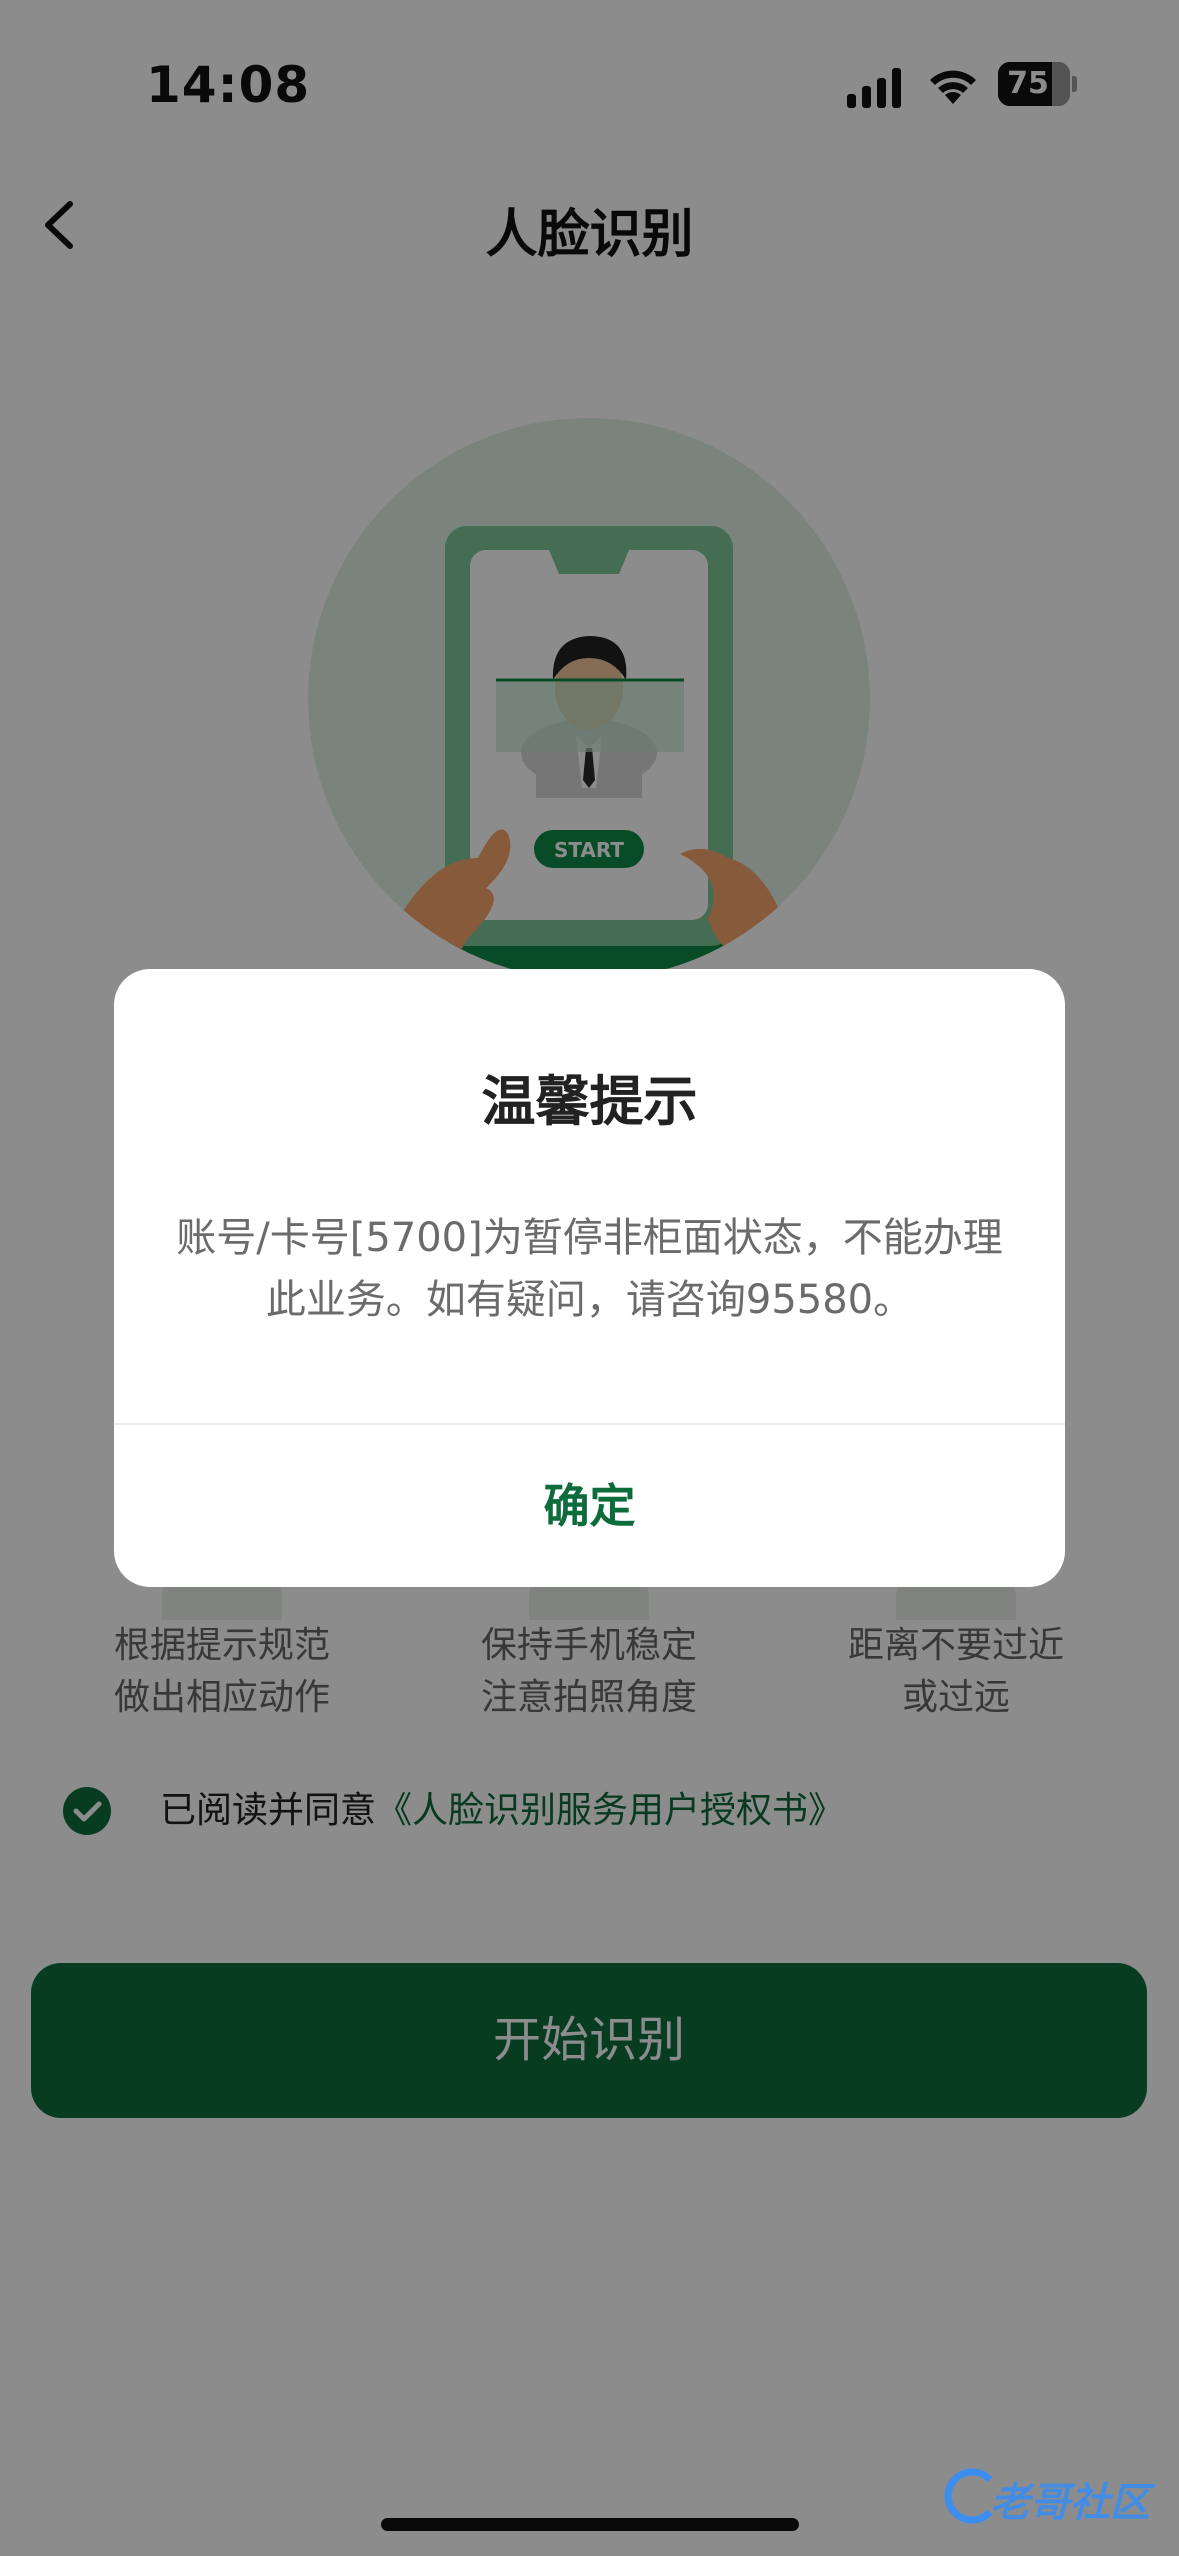 This screenshot has width=1179, height=2556. I want to click on dialog-confirm-button: 确定, so click(589, 1506).